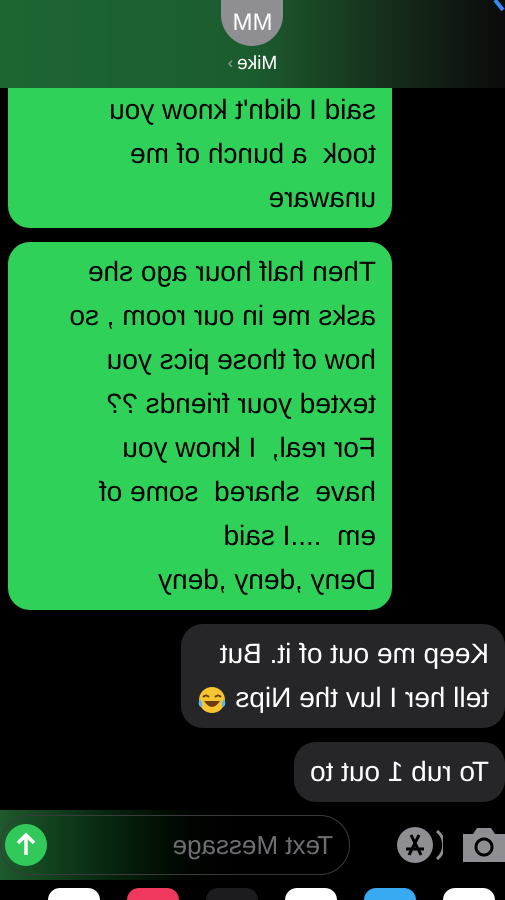  What do you see at coordinates (175, 845) in the screenshot?
I see `message-input-field: Text Message` at bounding box center [175, 845].